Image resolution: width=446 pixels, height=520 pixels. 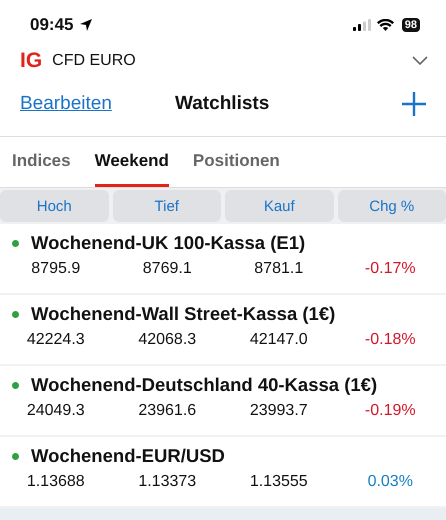 What do you see at coordinates (54, 206) in the screenshot?
I see `column-header: Hoch` at bounding box center [54, 206].